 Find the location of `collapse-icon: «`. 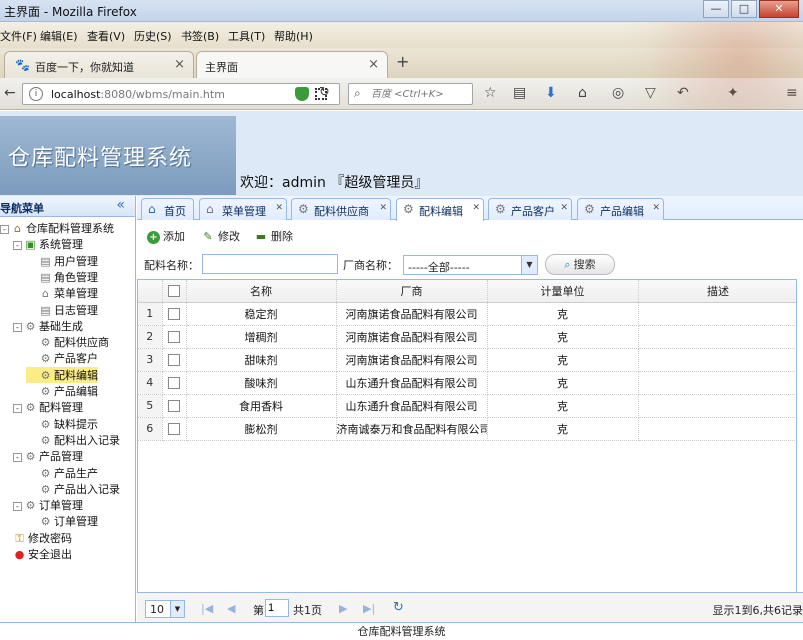

collapse-icon: « is located at coordinates (120, 205).